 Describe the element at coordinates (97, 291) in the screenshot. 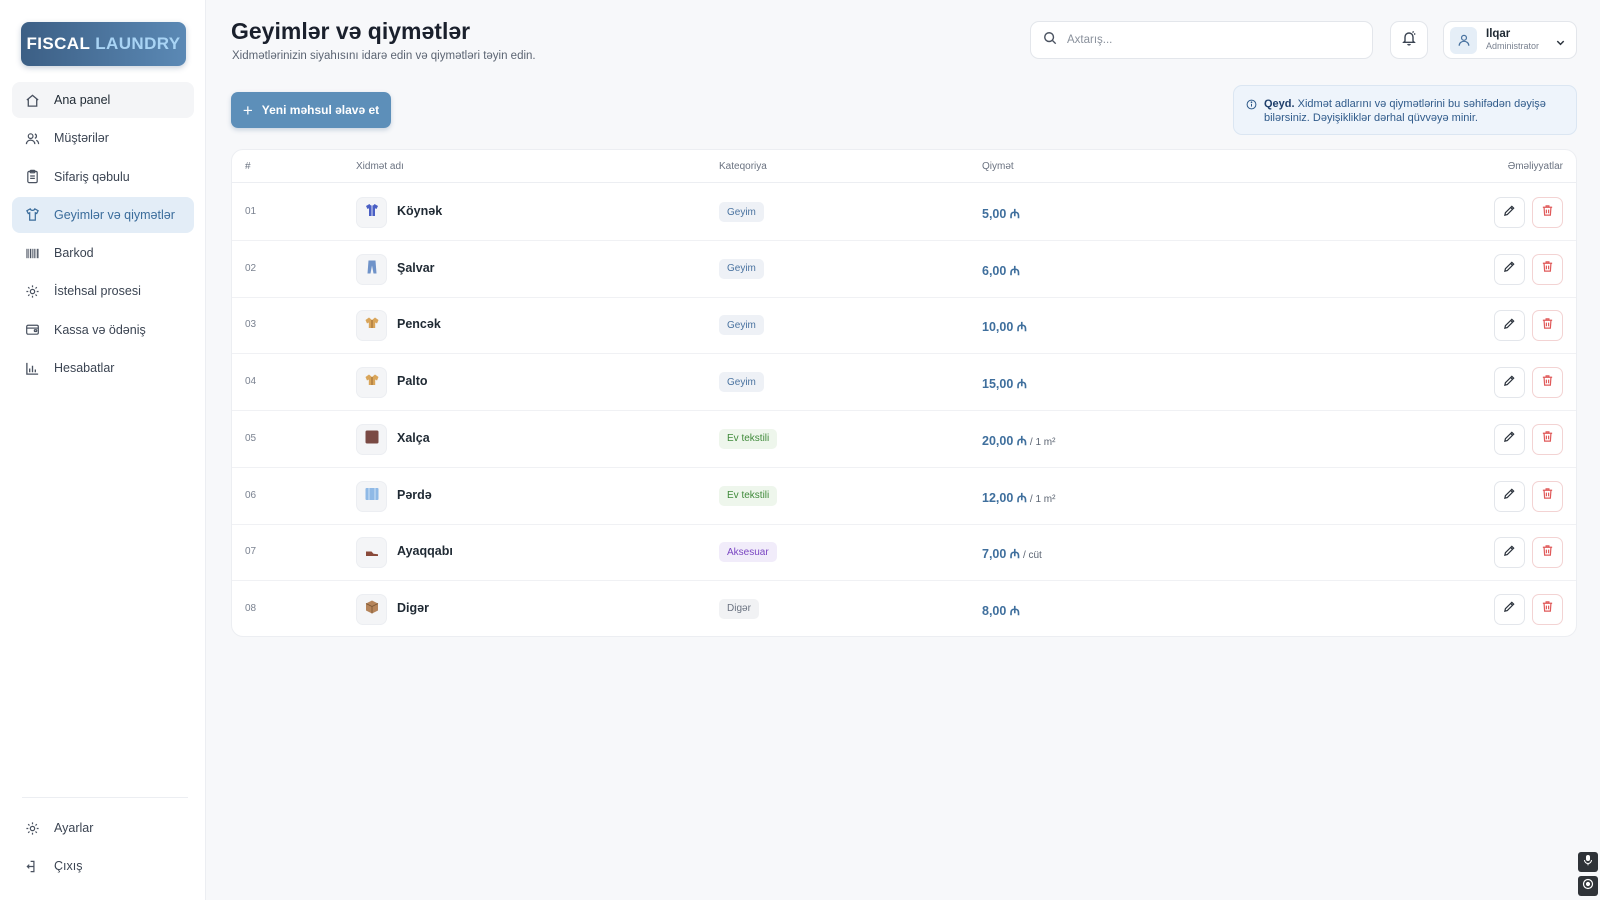

I see `sidebar-item-label: İstehsal prosesi` at that location.